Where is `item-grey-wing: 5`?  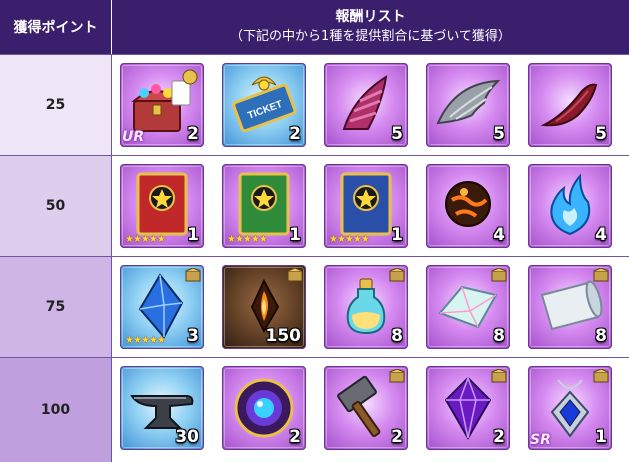
item-grey-wing: 5 is located at coordinates (468, 105).